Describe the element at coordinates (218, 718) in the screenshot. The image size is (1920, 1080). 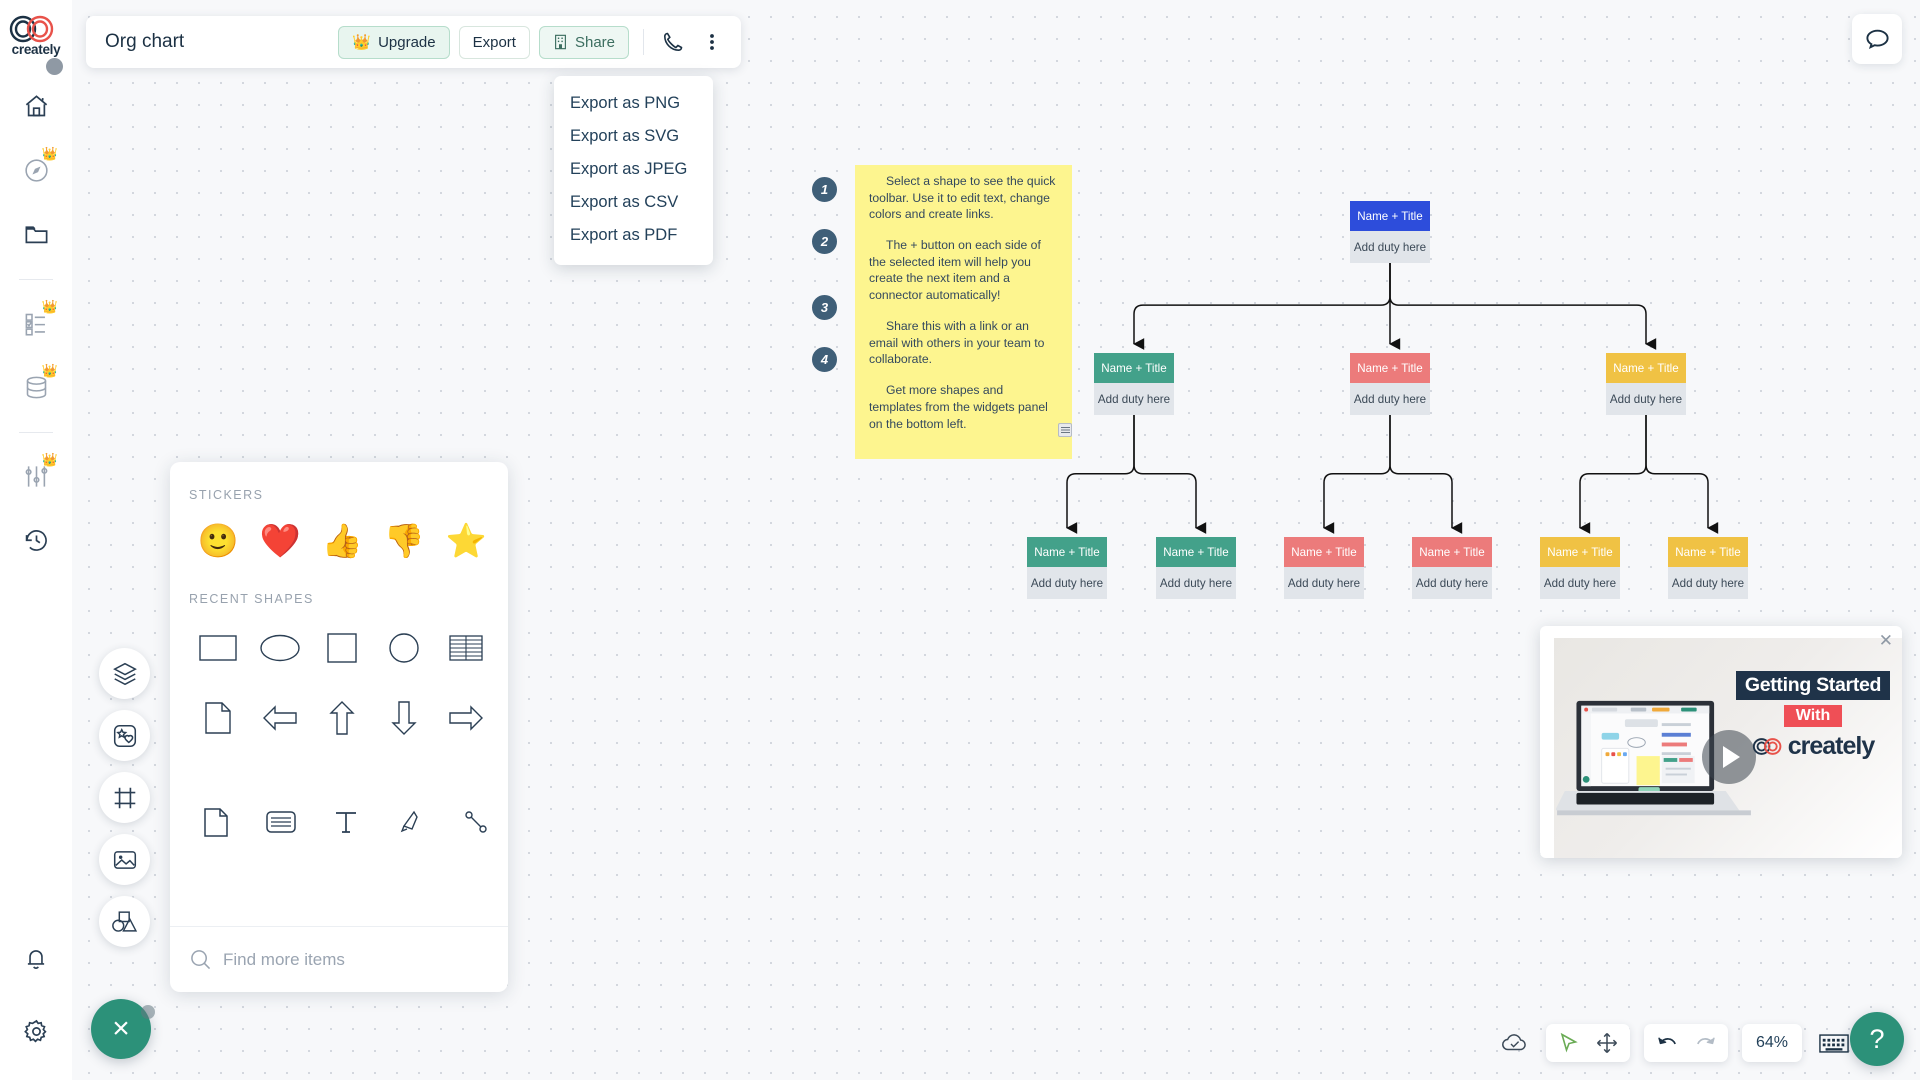
I see `document-shape` at that location.